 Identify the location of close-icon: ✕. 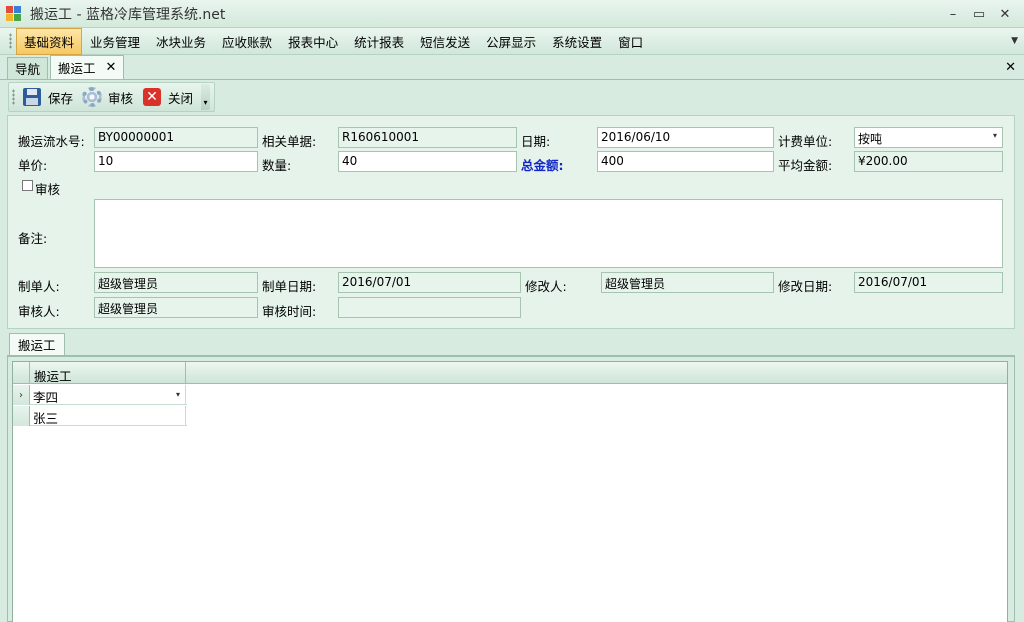
(152, 97).